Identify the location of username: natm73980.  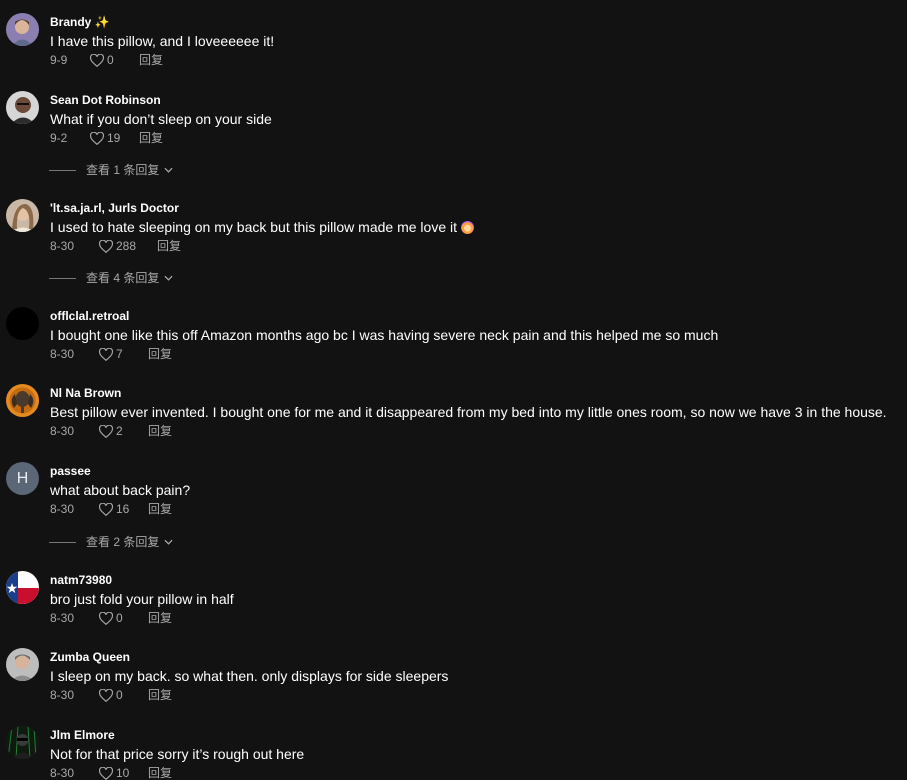
(81, 580).